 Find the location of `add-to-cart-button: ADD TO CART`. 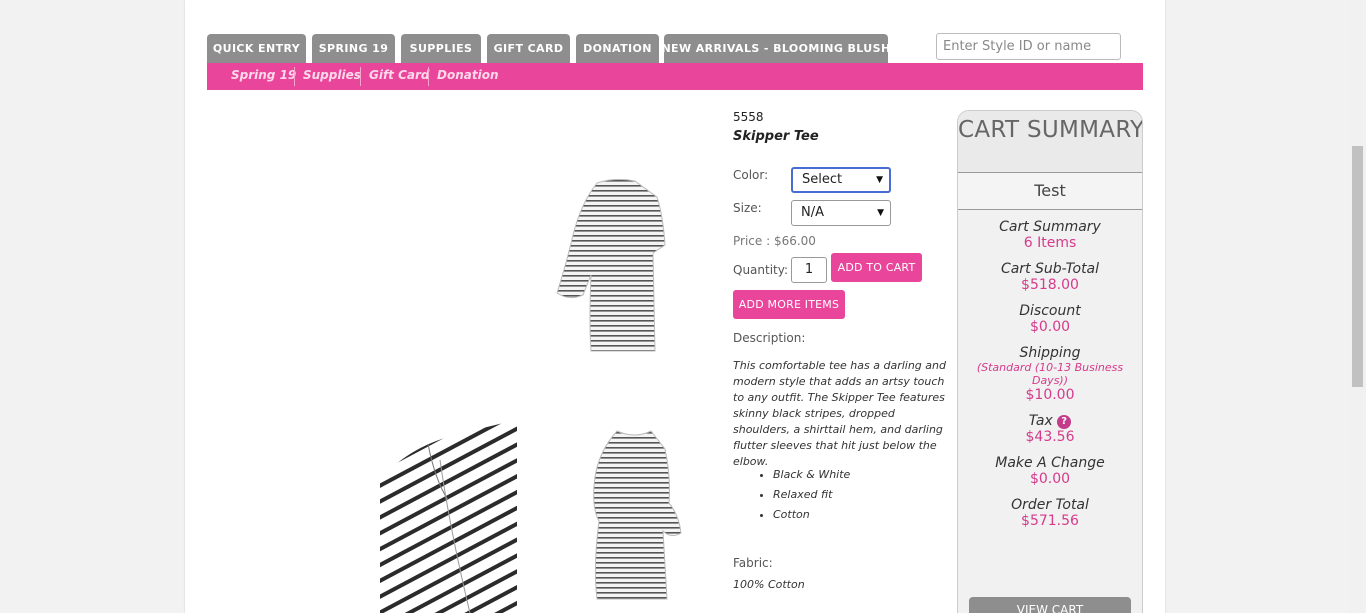

add-to-cart-button: ADD TO CART is located at coordinates (876, 267).